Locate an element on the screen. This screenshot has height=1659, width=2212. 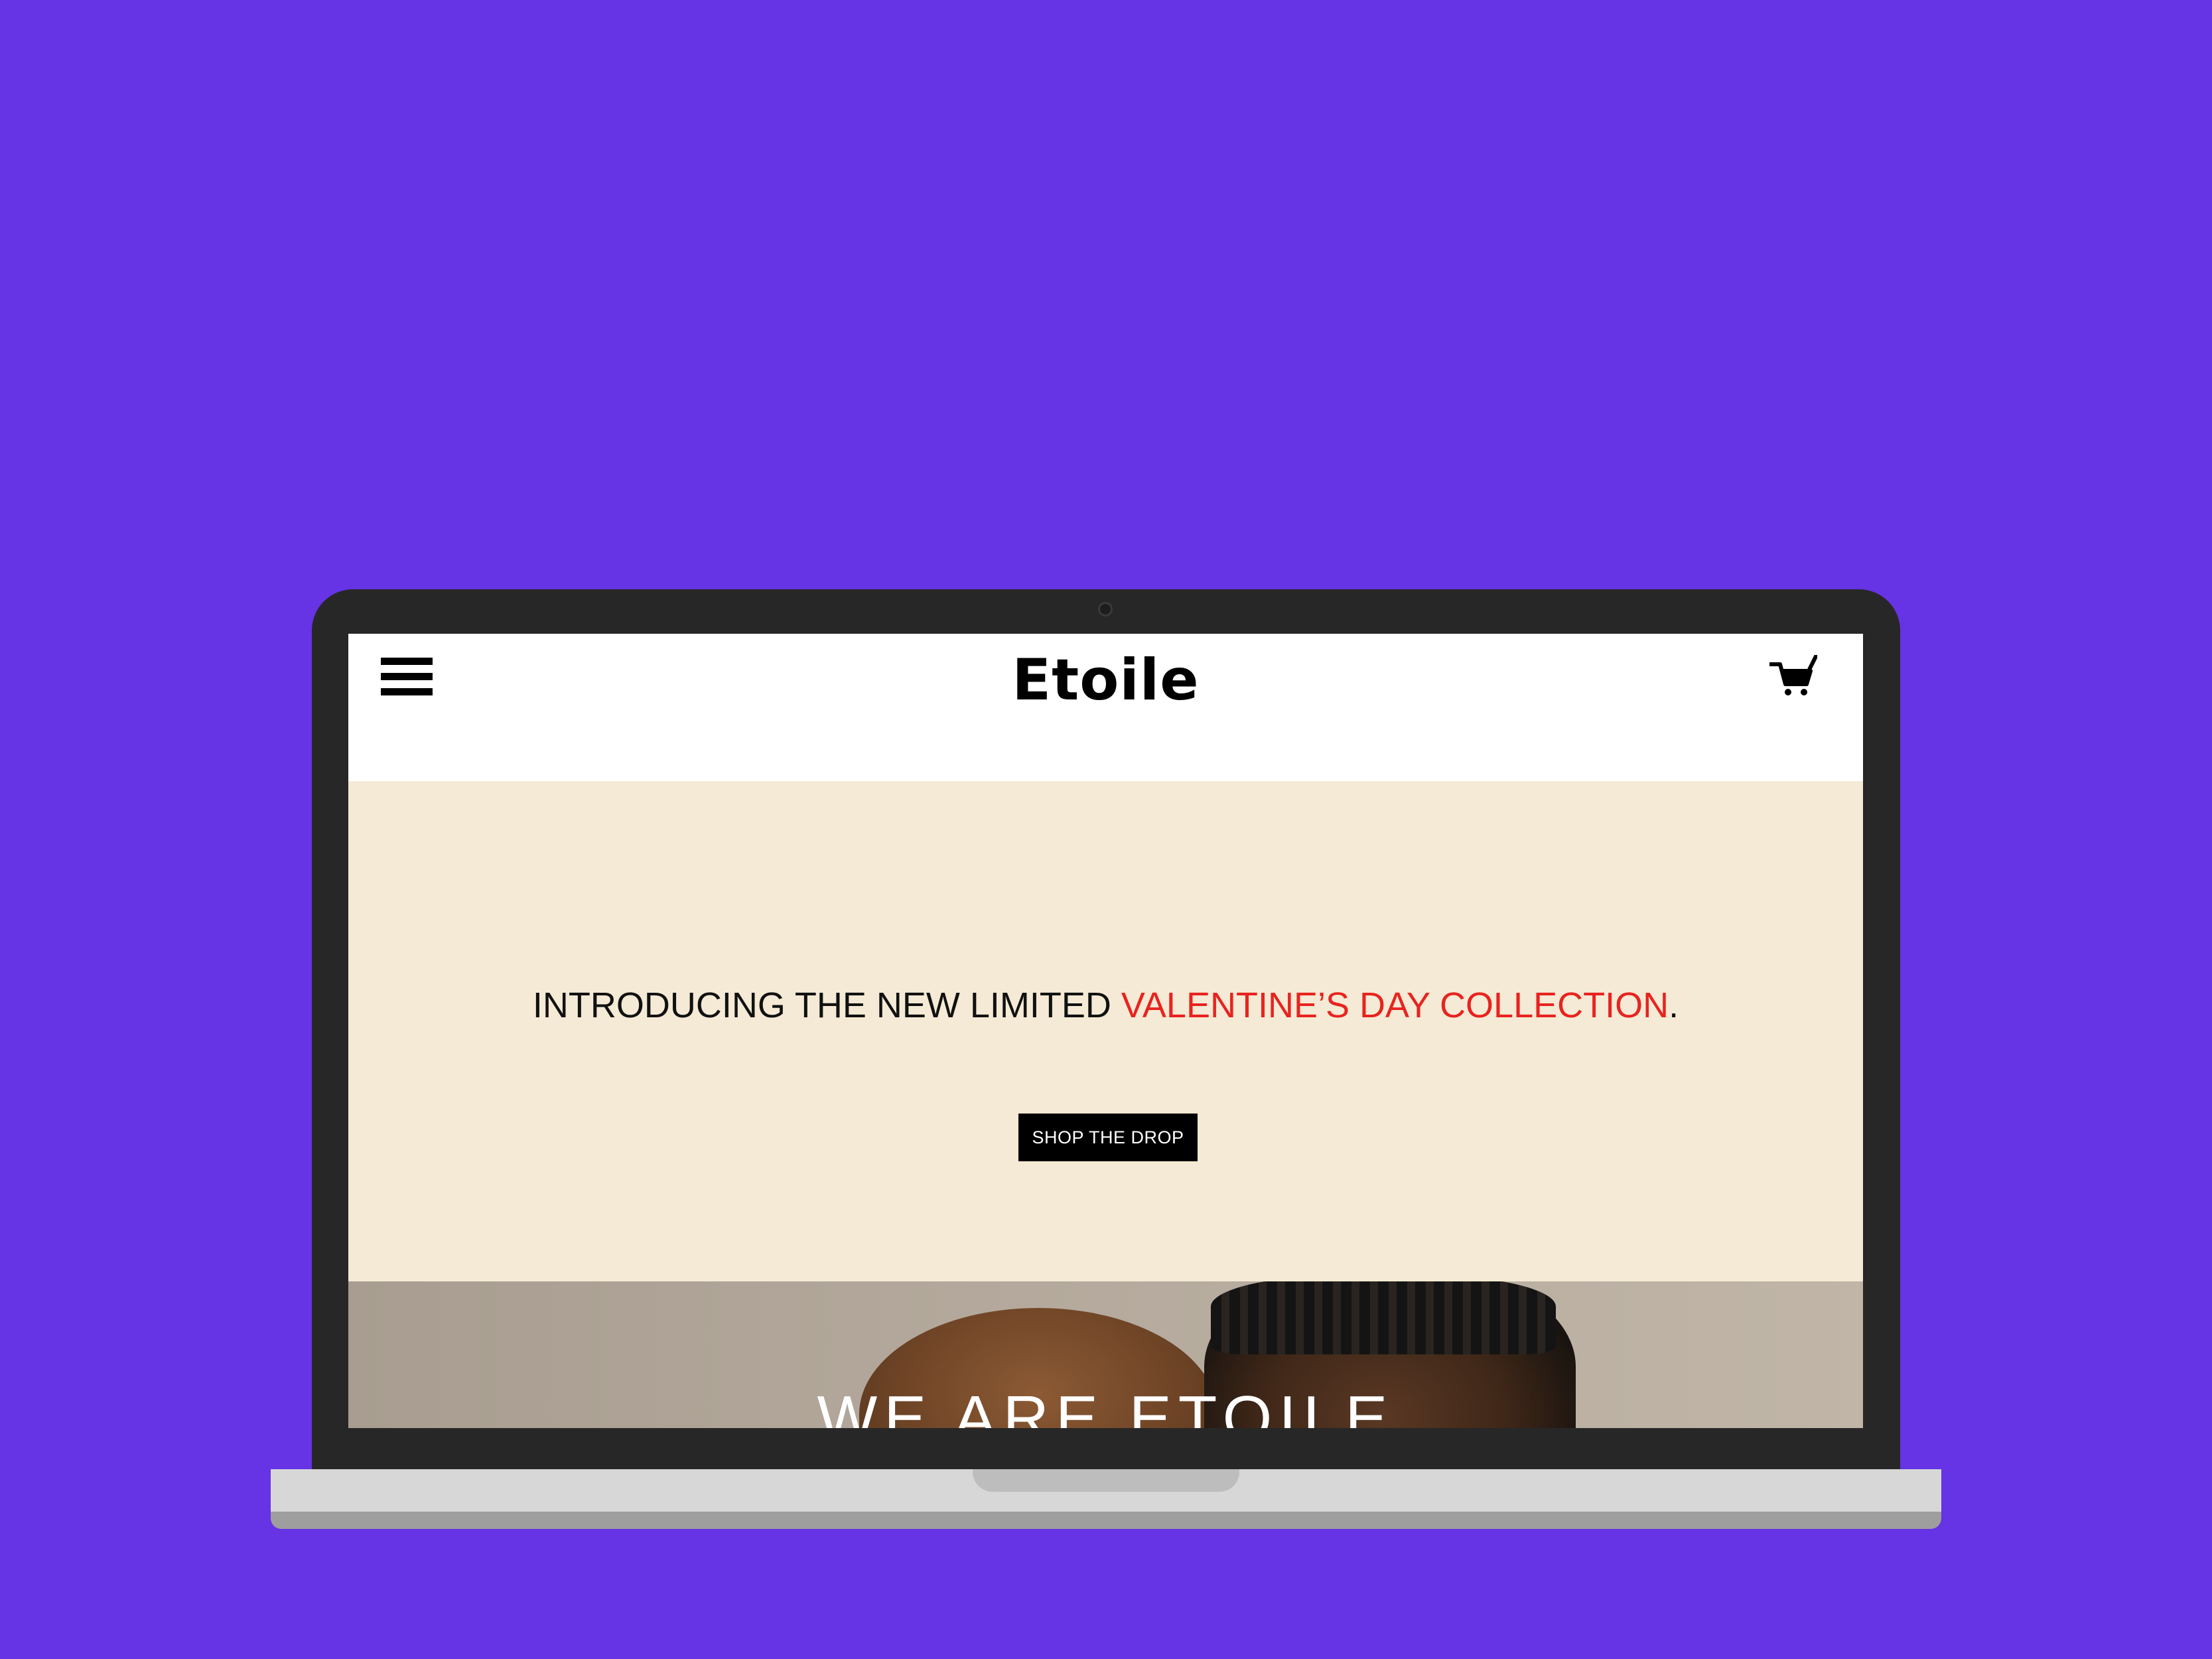
shop-the-drop-button: SHOP THE DROP is located at coordinates (1108, 1137).